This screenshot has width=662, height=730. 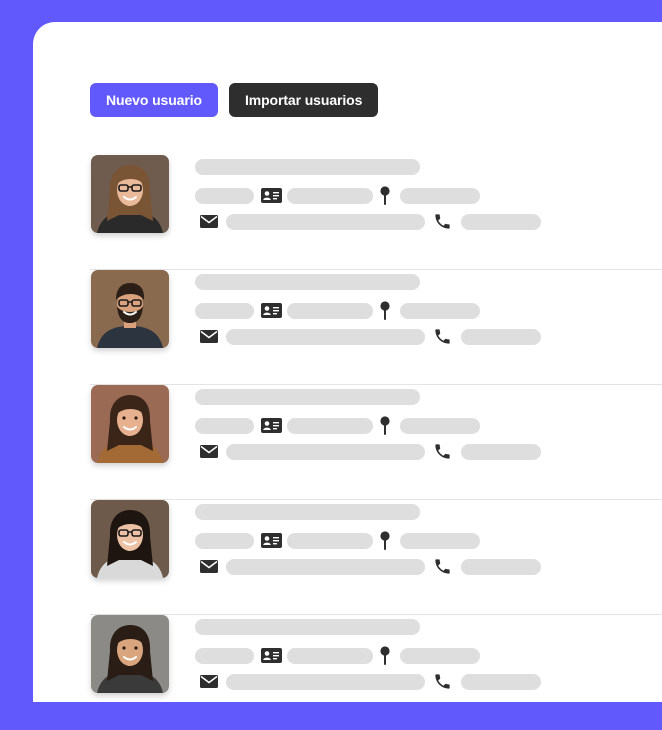 What do you see at coordinates (303, 100) in the screenshot?
I see `import-users-button: Importar usuarios` at bounding box center [303, 100].